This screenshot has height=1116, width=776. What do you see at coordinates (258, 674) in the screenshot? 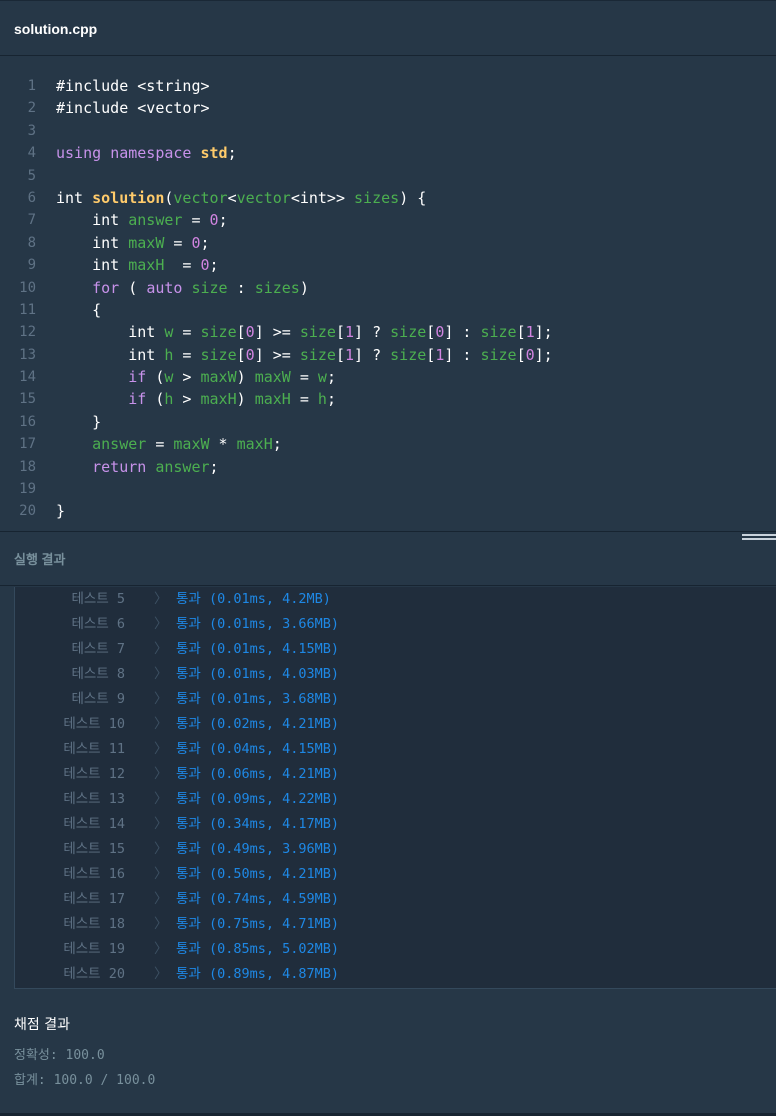
I see `test-result-text: 통과 (0.01ms, 4.03MB)` at bounding box center [258, 674].